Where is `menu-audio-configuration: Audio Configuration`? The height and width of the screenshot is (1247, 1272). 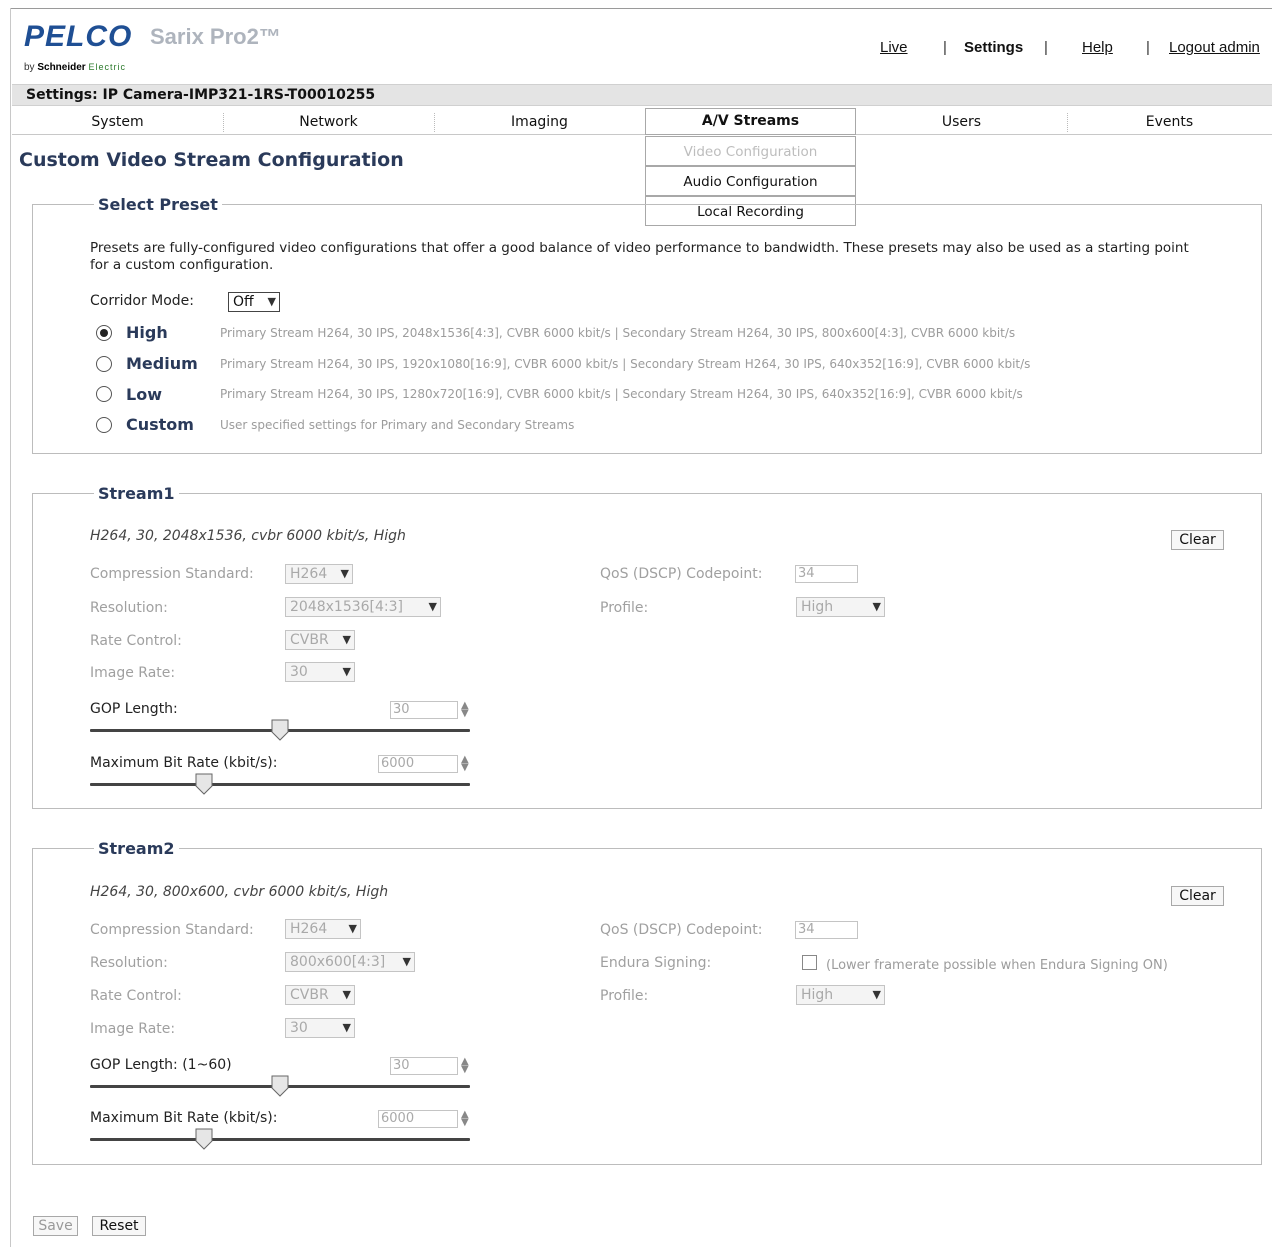
menu-audio-configuration: Audio Configuration is located at coordinates (750, 181).